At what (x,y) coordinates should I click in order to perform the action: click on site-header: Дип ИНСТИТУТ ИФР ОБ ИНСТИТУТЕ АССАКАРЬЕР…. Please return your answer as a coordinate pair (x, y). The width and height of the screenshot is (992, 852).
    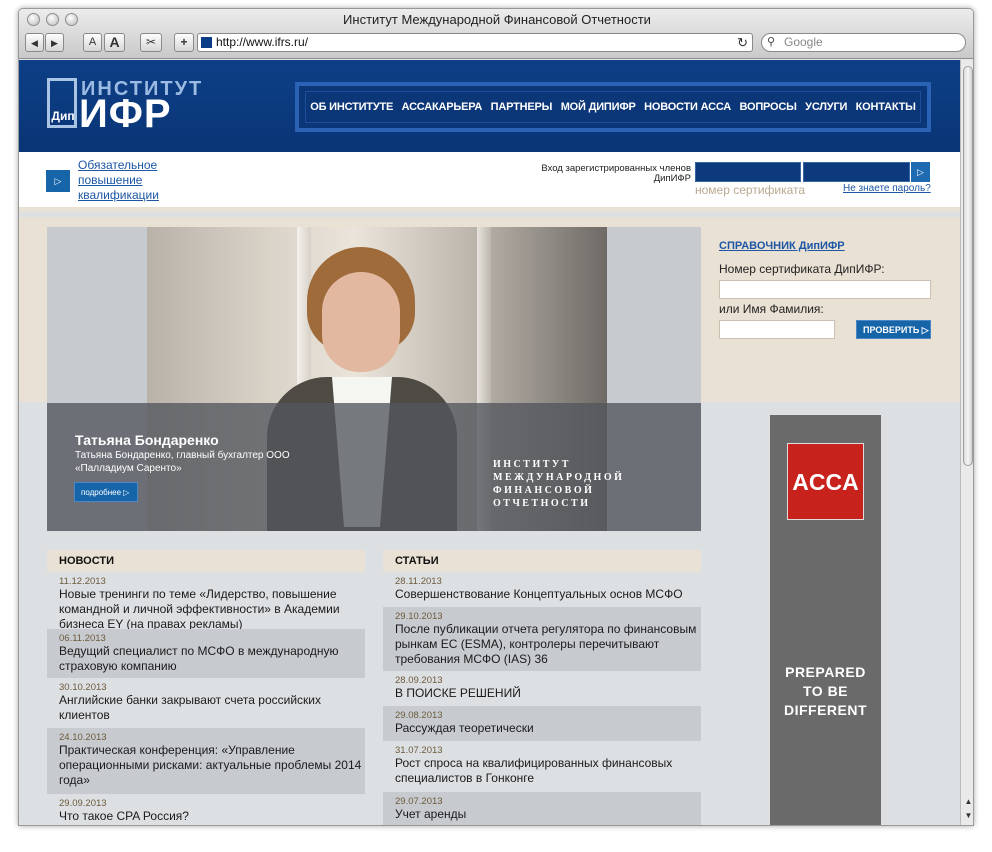
    Looking at the image, I should click on (489, 106).